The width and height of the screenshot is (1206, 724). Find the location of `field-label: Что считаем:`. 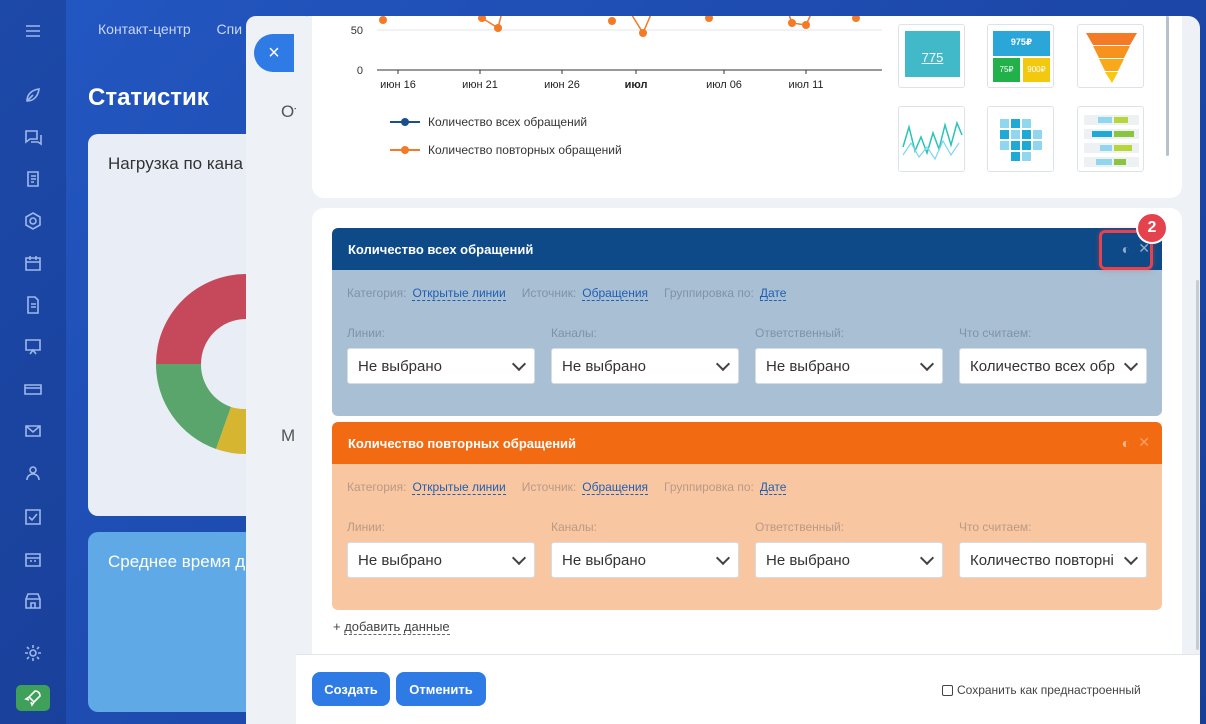

field-label: Что считаем: is located at coordinates (995, 333).